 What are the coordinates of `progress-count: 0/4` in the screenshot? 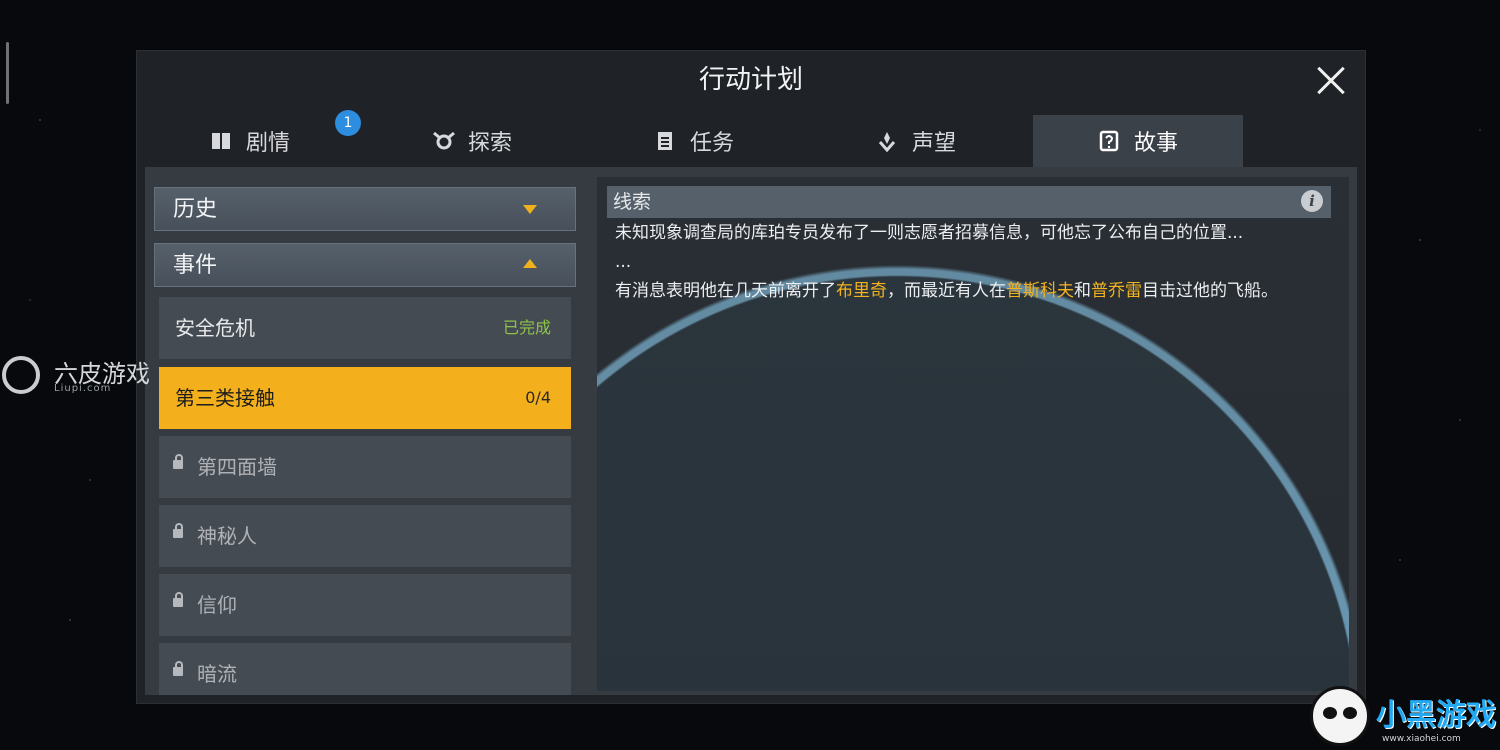 It's located at (538, 397).